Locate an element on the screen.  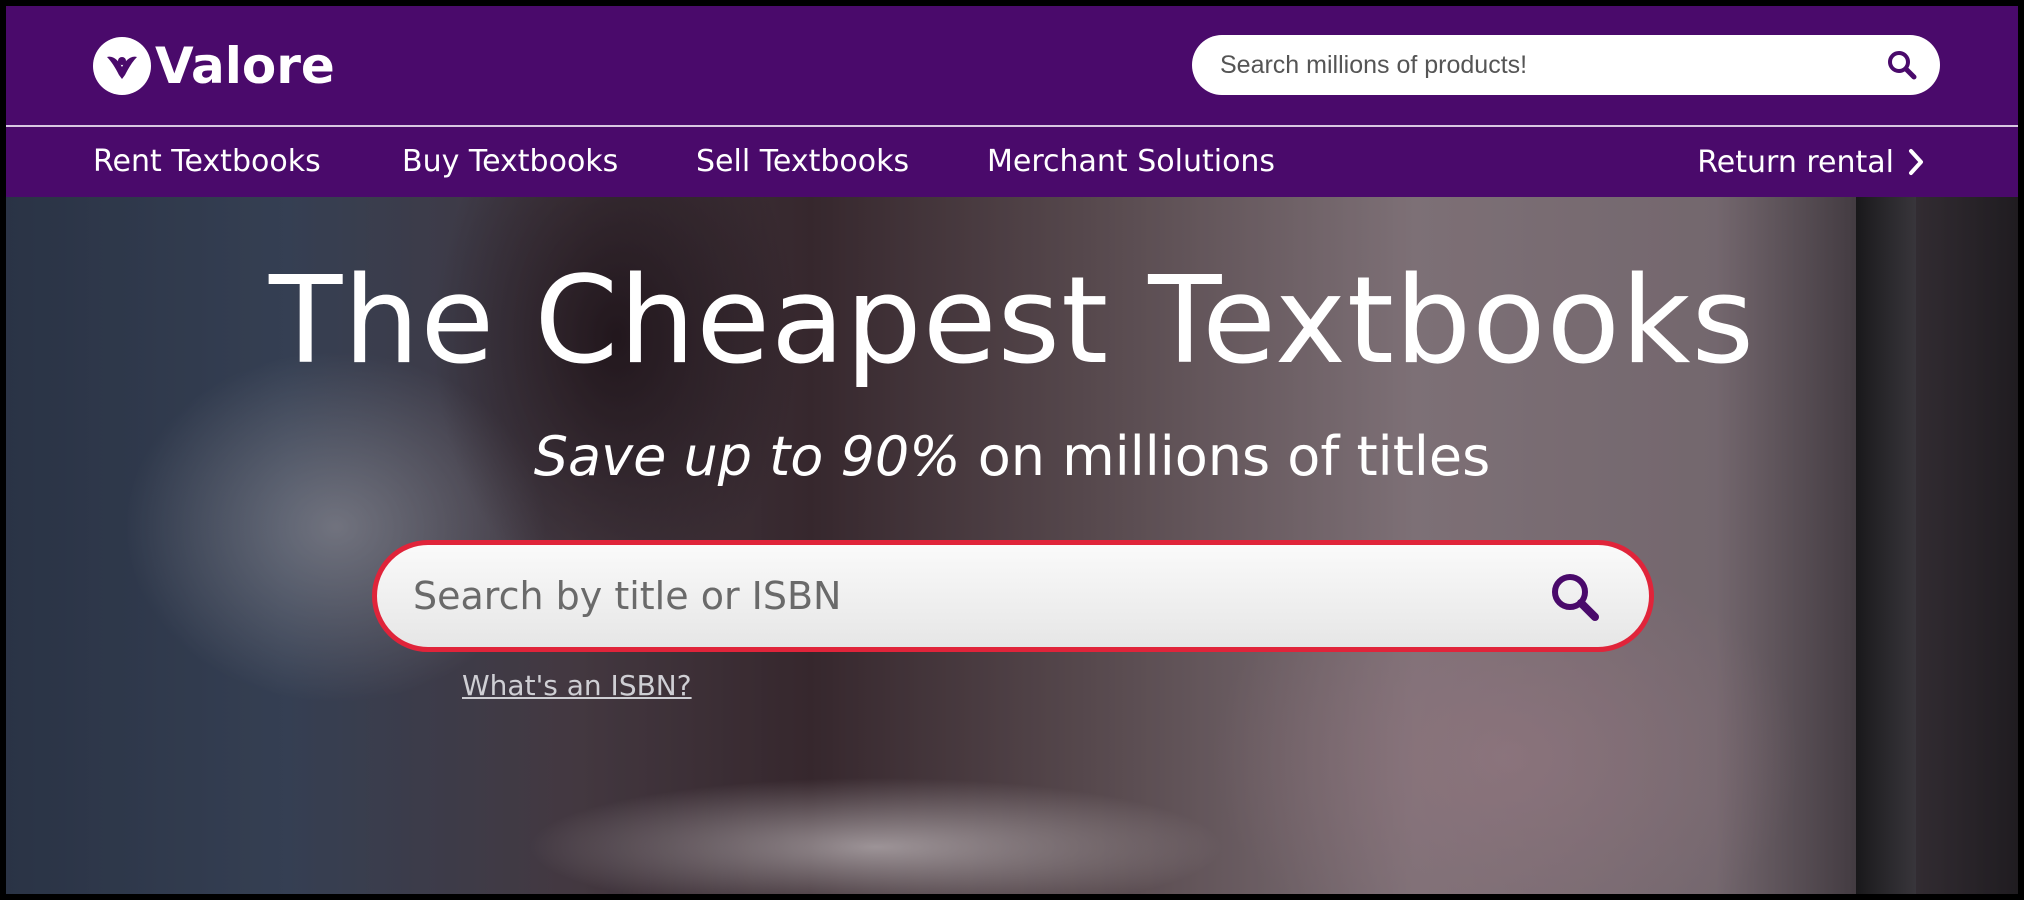
return-rental-link: Return rental is located at coordinates (1810, 162).